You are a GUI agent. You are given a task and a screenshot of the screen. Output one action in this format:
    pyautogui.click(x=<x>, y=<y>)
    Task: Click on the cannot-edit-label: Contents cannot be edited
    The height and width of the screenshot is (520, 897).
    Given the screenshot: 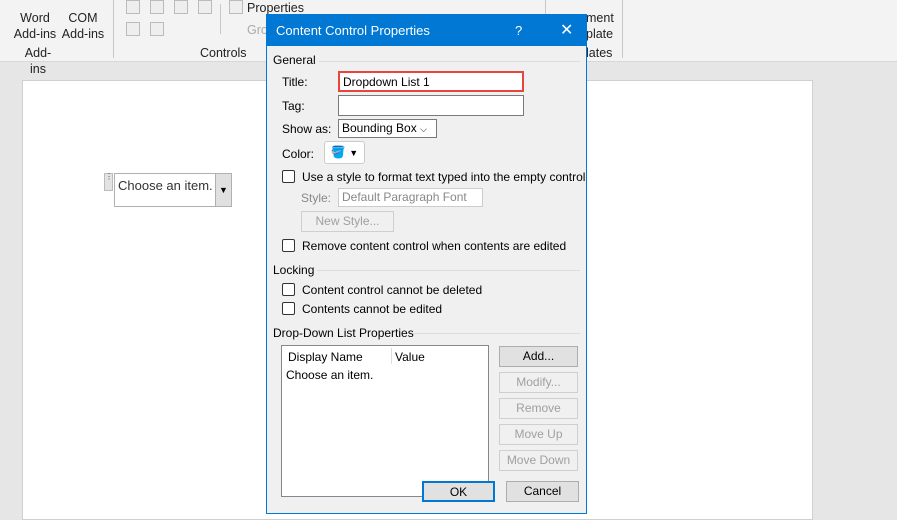 What is the action you would take?
    pyautogui.click(x=372, y=309)
    